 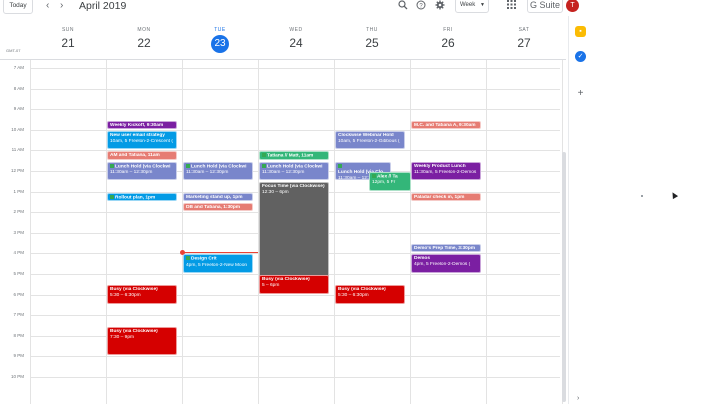 I want to click on mouse-cursor-icon, so click(x=674, y=195).